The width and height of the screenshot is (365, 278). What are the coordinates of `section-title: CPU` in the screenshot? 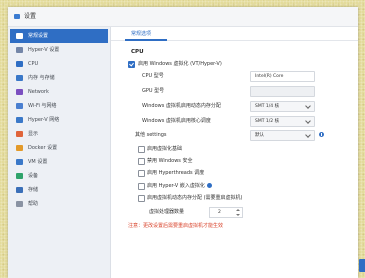 It's located at (137, 52).